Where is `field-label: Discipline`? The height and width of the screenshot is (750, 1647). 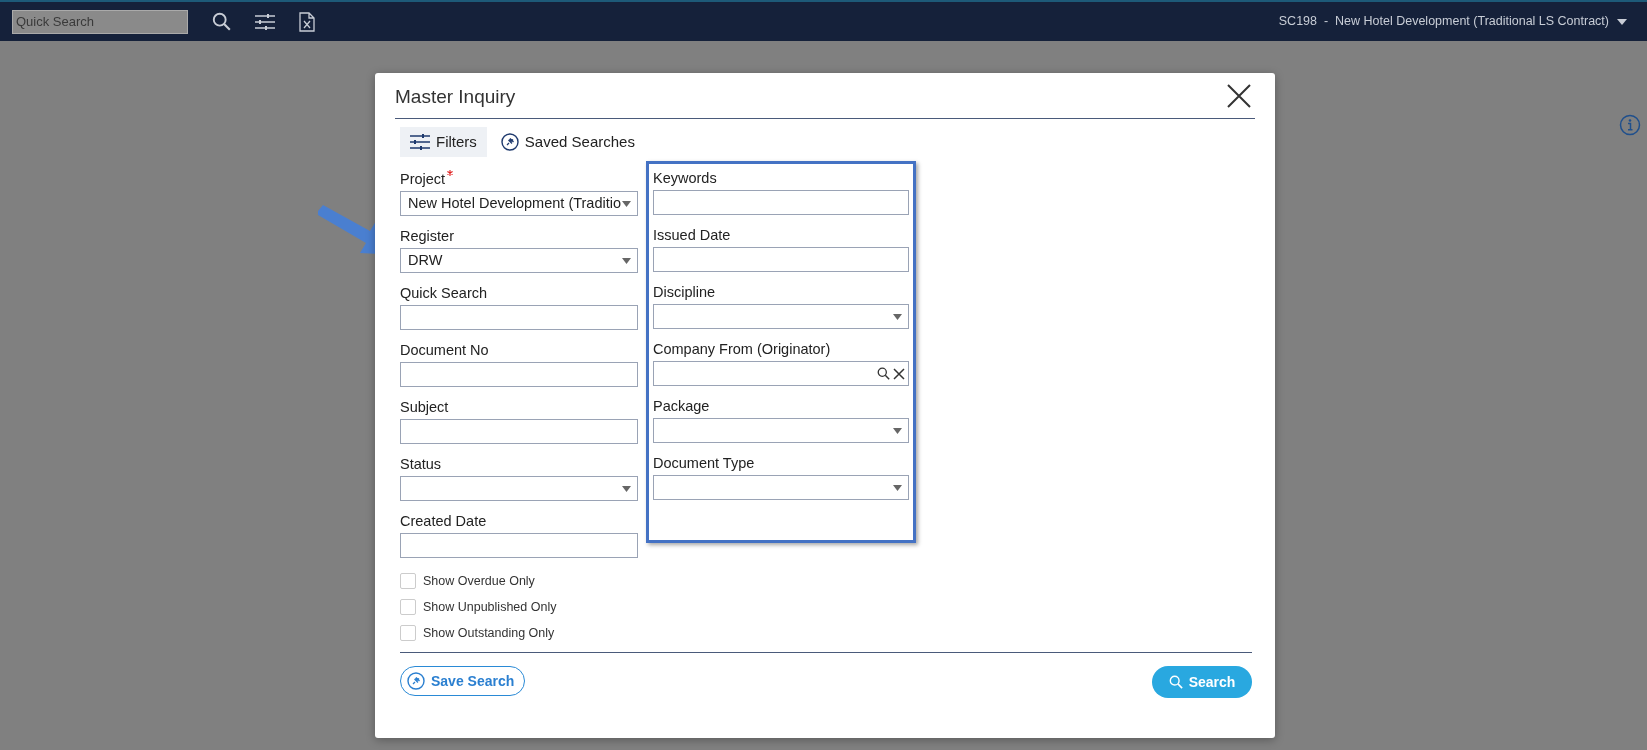 field-label: Discipline is located at coordinates (684, 292).